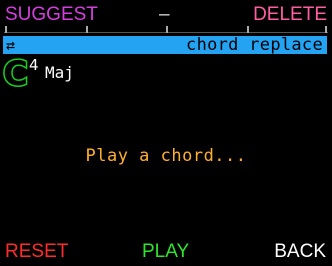 This screenshot has height=266, width=332. Describe the element at coordinates (34, 65) in the screenshot. I see `chord-octave: 4` at that location.